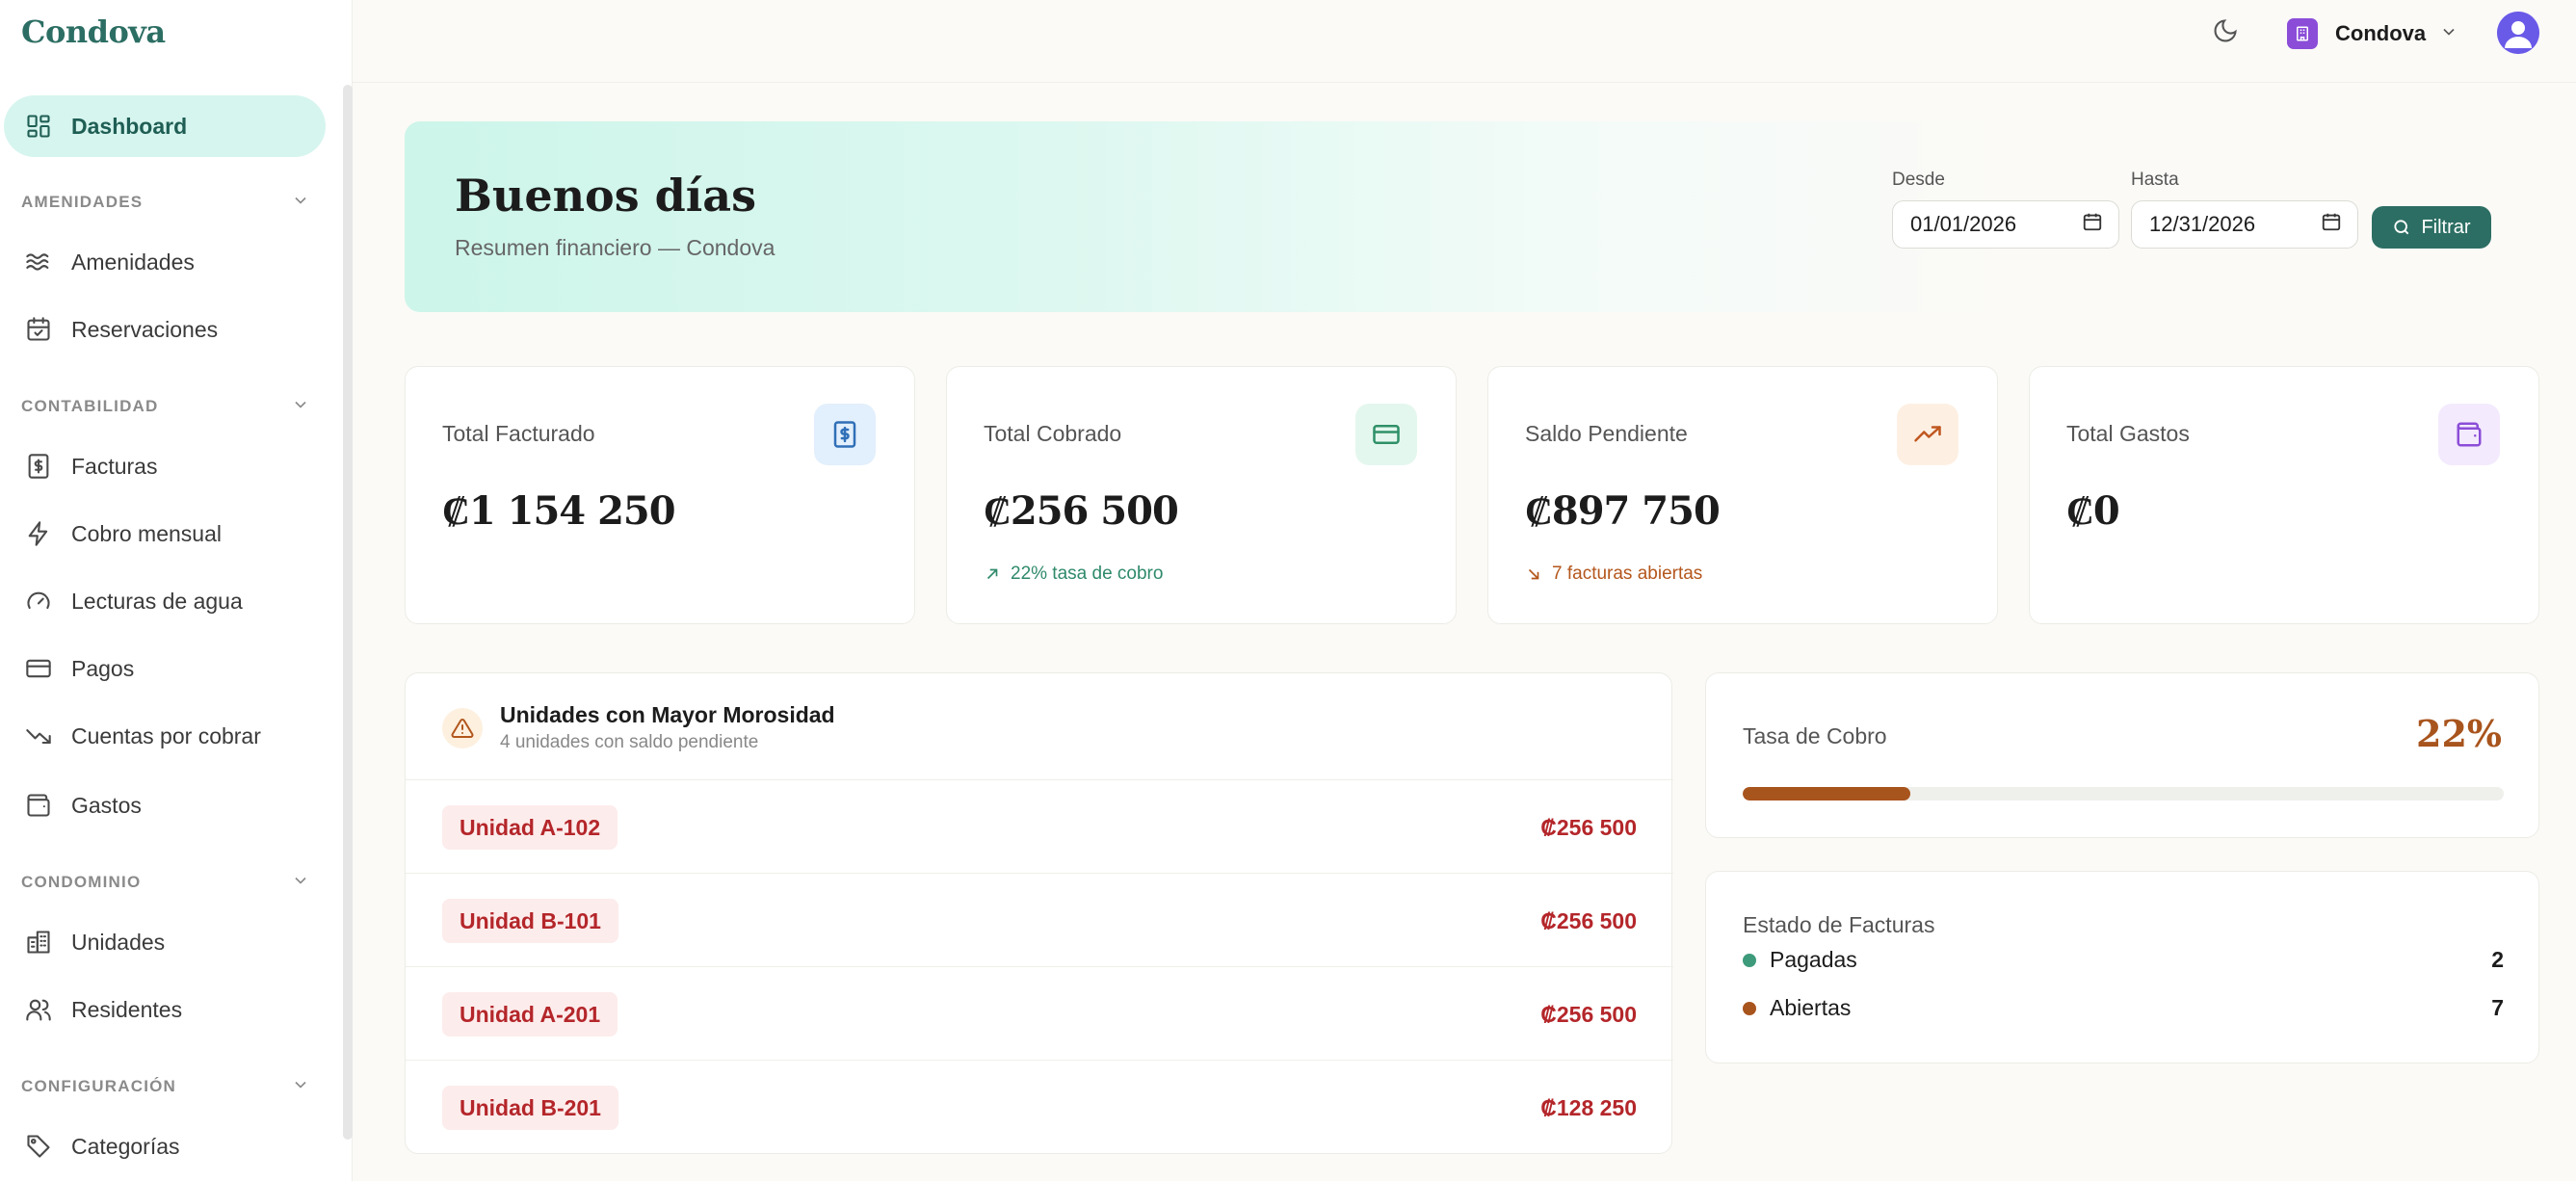 The image size is (2576, 1181). Describe the element at coordinates (1627, 574) in the screenshot. I see `stat-note-text: 7 facturas abiertas` at that location.